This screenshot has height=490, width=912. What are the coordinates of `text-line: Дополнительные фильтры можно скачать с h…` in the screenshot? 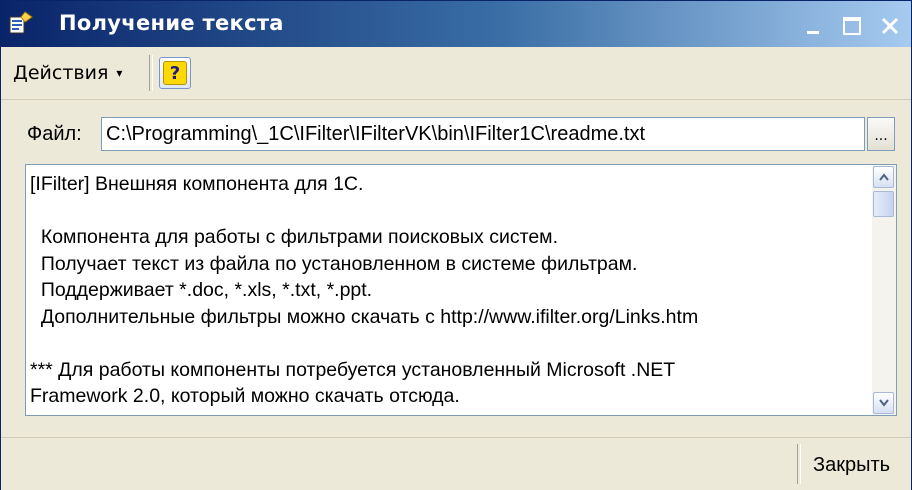 It's located at (364, 316).